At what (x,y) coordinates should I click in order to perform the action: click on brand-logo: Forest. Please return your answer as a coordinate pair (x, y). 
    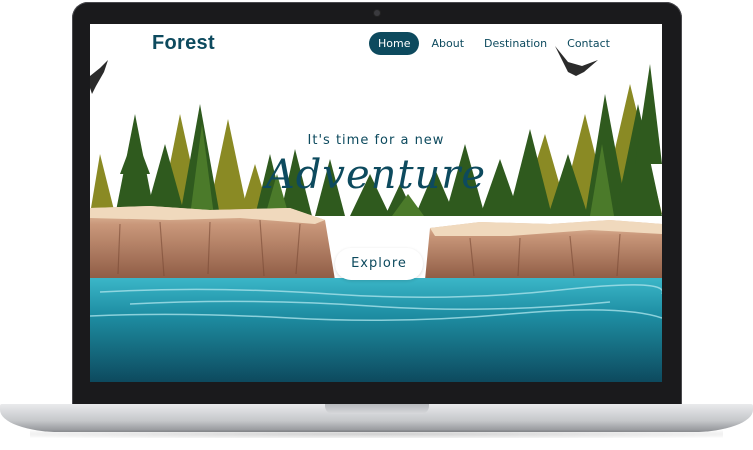
    Looking at the image, I should click on (183, 43).